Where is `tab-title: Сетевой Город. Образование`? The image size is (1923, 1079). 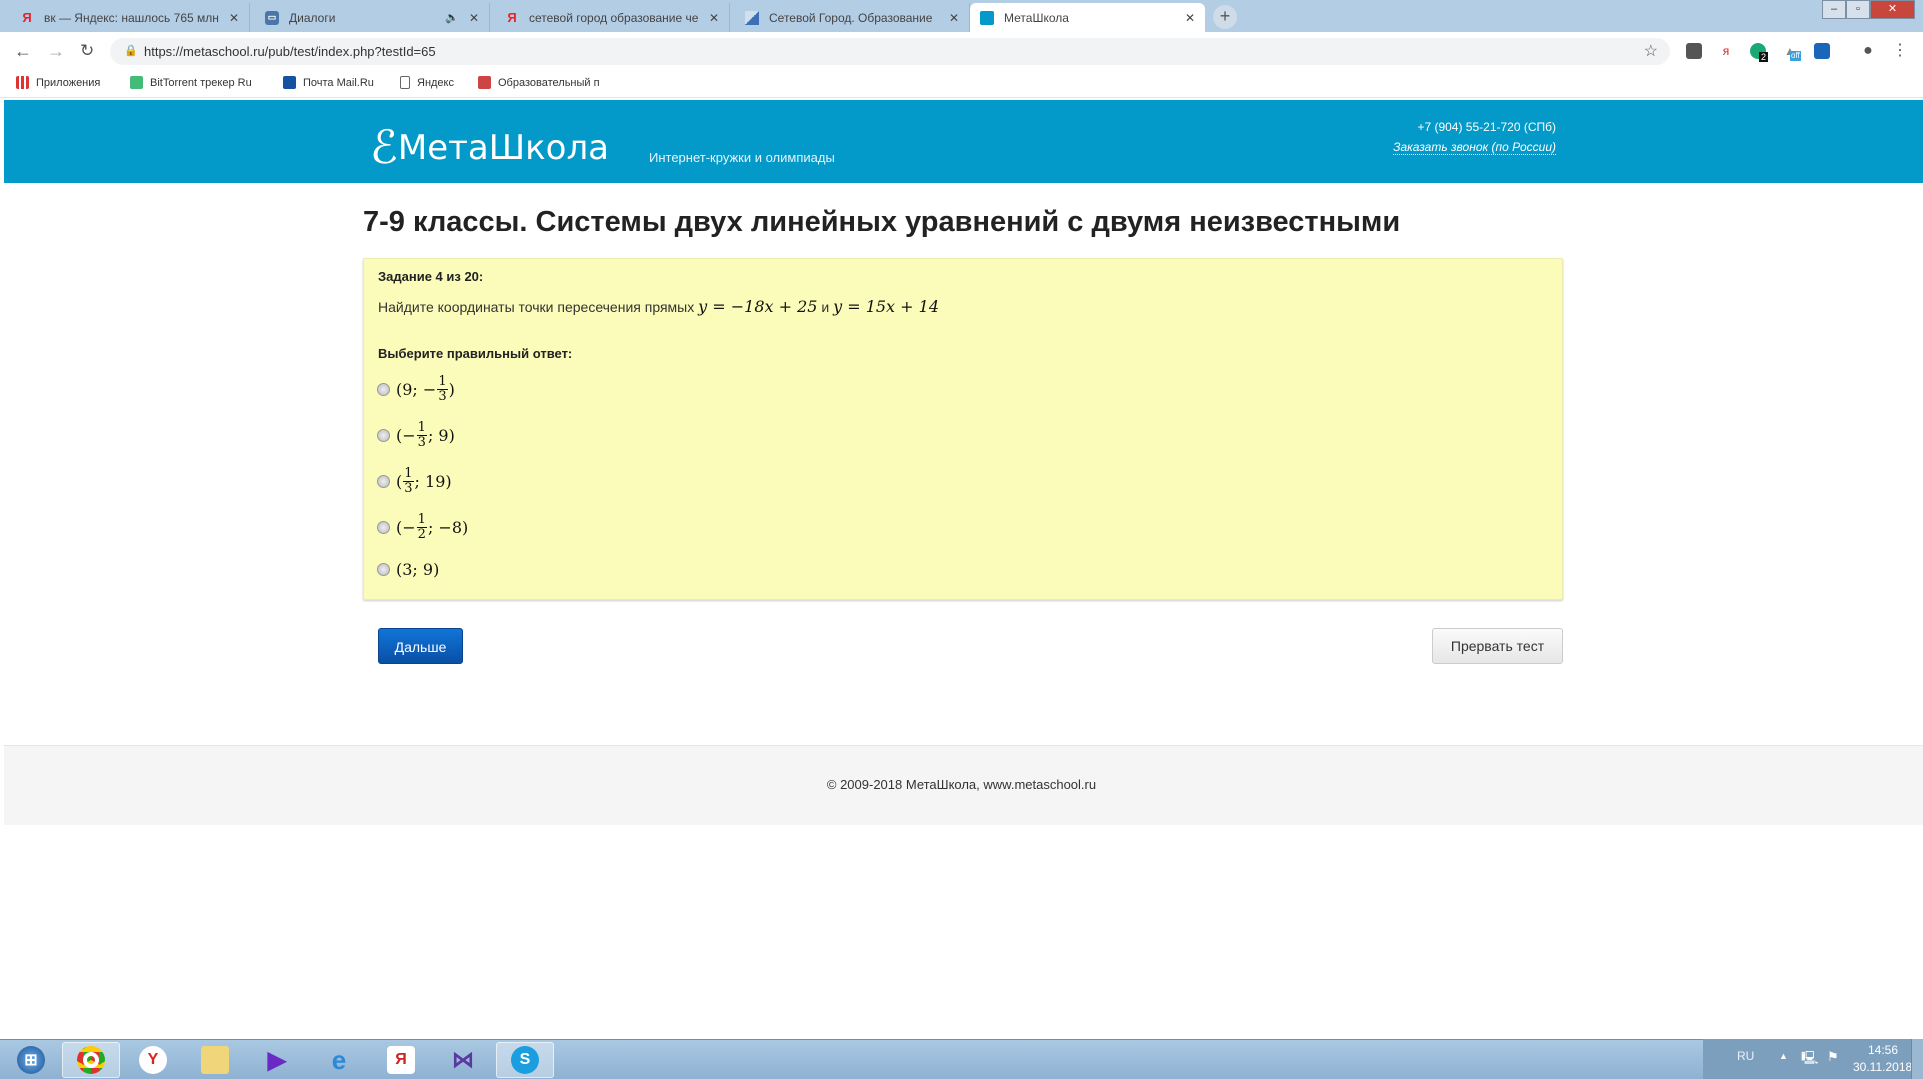
tab-title: Сетевой Город. Образование is located at coordinates (851, 17).